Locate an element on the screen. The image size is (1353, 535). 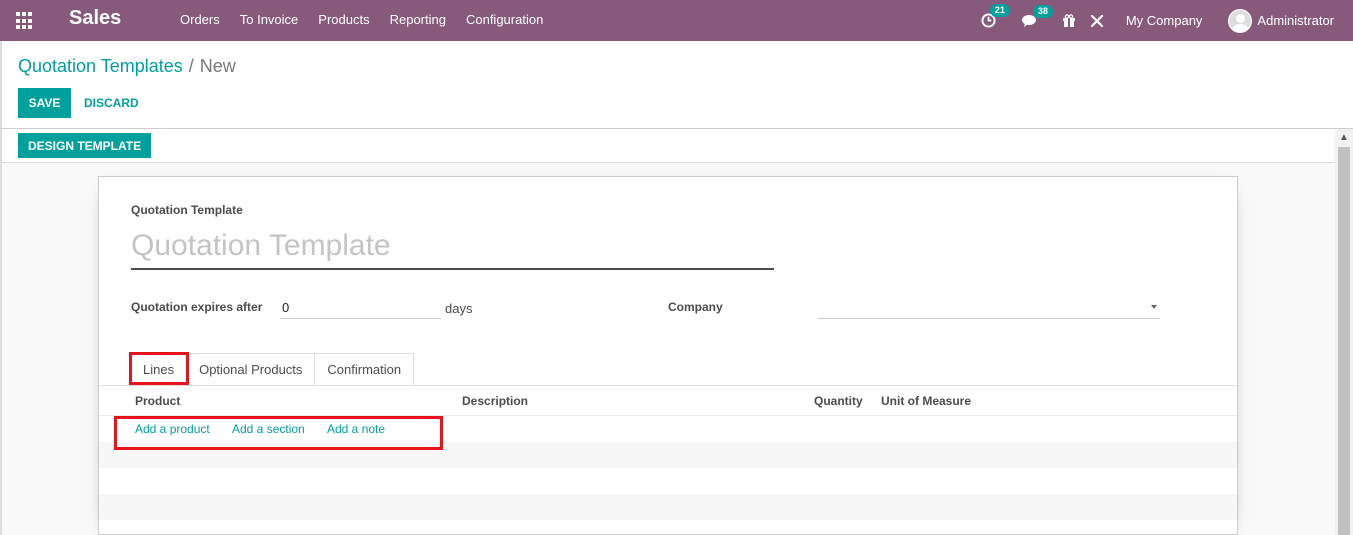
message-count-badge: 38 is located at coordinates (1042, 11).